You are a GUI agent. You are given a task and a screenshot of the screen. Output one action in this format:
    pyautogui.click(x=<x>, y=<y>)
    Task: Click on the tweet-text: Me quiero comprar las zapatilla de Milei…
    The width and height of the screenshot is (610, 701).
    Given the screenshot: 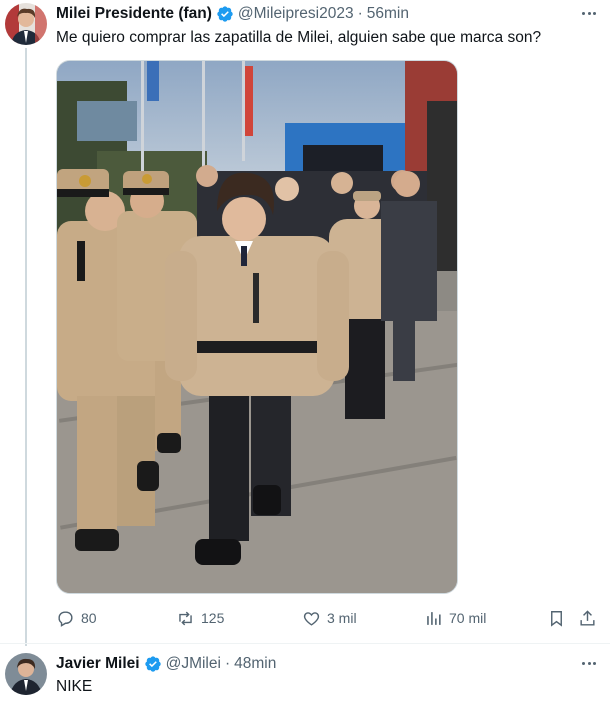 What is the action you would take?
    pyautogui.click(x=299, y=37)
    